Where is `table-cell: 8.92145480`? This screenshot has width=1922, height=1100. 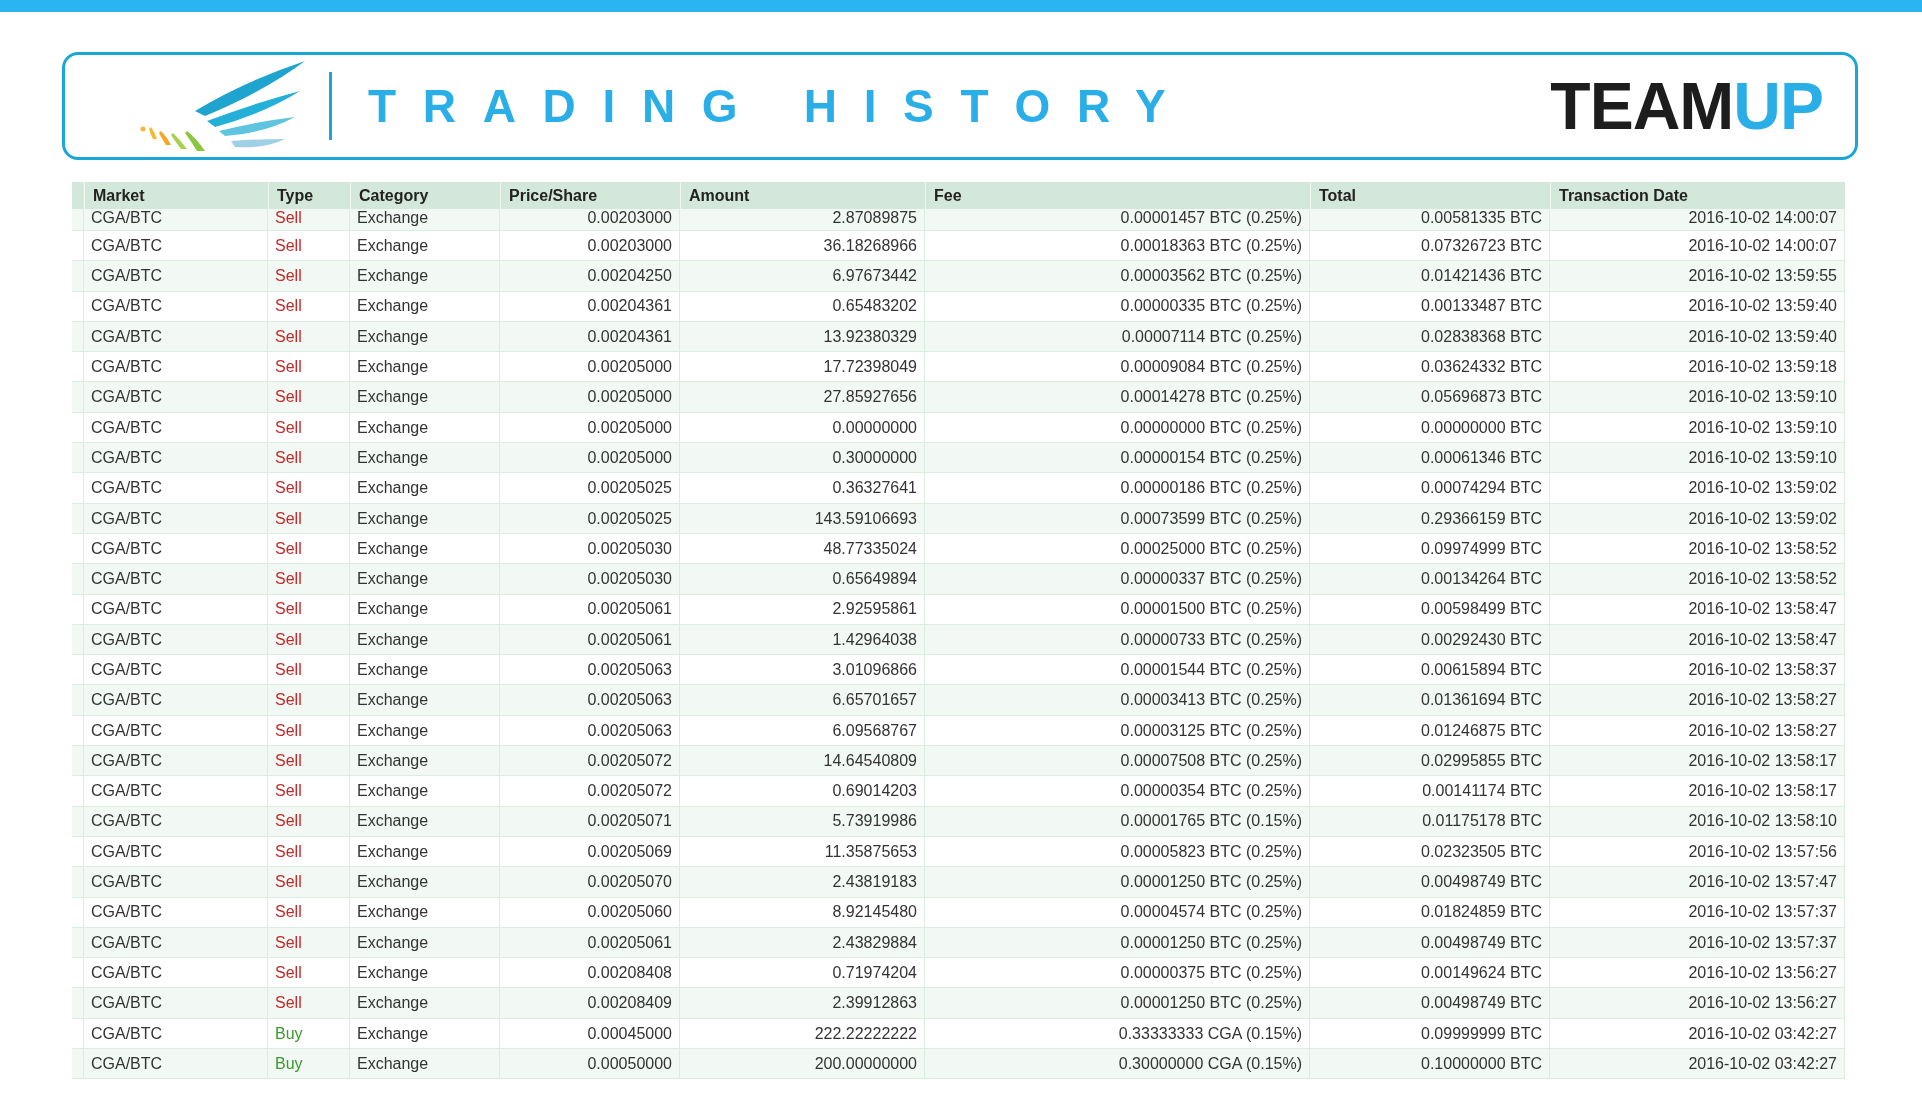 table-cell: 8.92145480 is located at coordinates (874, 912).